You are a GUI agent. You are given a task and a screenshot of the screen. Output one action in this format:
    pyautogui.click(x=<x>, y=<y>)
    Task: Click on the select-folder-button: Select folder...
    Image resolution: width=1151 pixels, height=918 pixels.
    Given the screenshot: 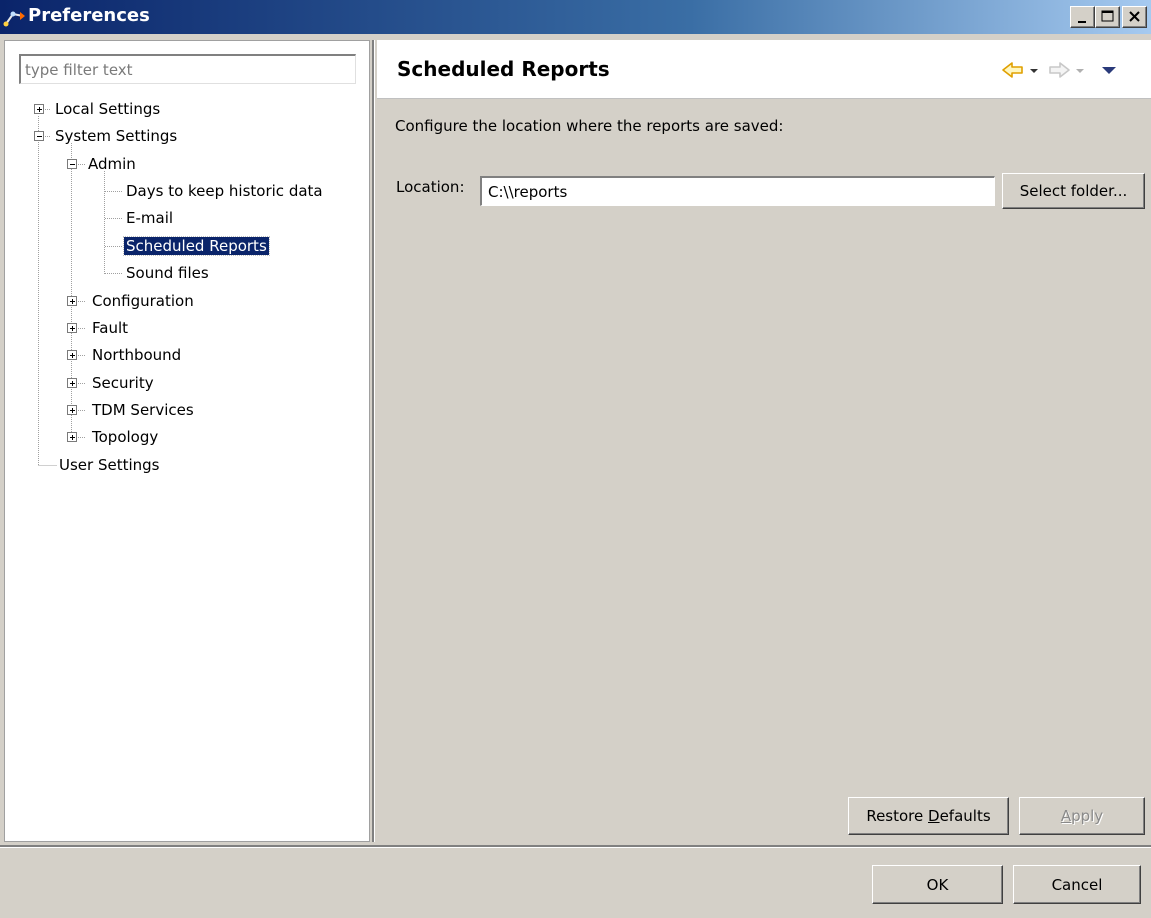 What is the action you would take?
    pyautogui.click(x=1073, y=191)
    